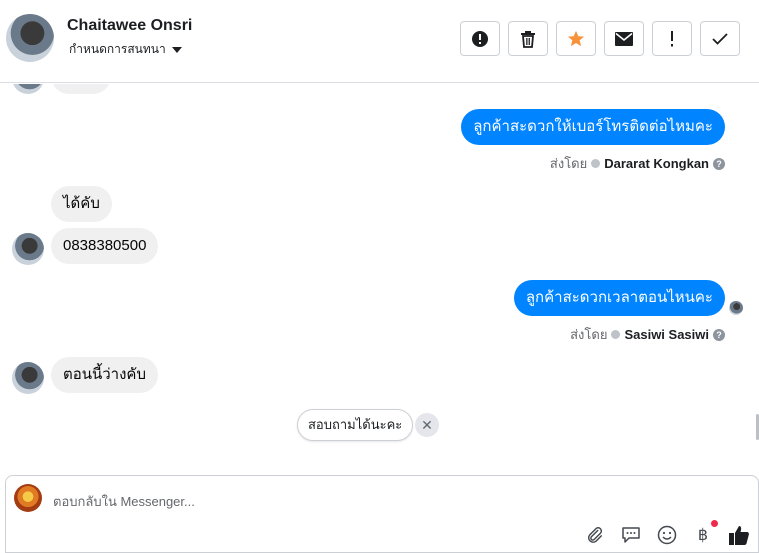  What do you see at coordinates (81, 204) in the screenshot?
I see `incoming-message: ได้คับ` at bounding box center [81, 204].